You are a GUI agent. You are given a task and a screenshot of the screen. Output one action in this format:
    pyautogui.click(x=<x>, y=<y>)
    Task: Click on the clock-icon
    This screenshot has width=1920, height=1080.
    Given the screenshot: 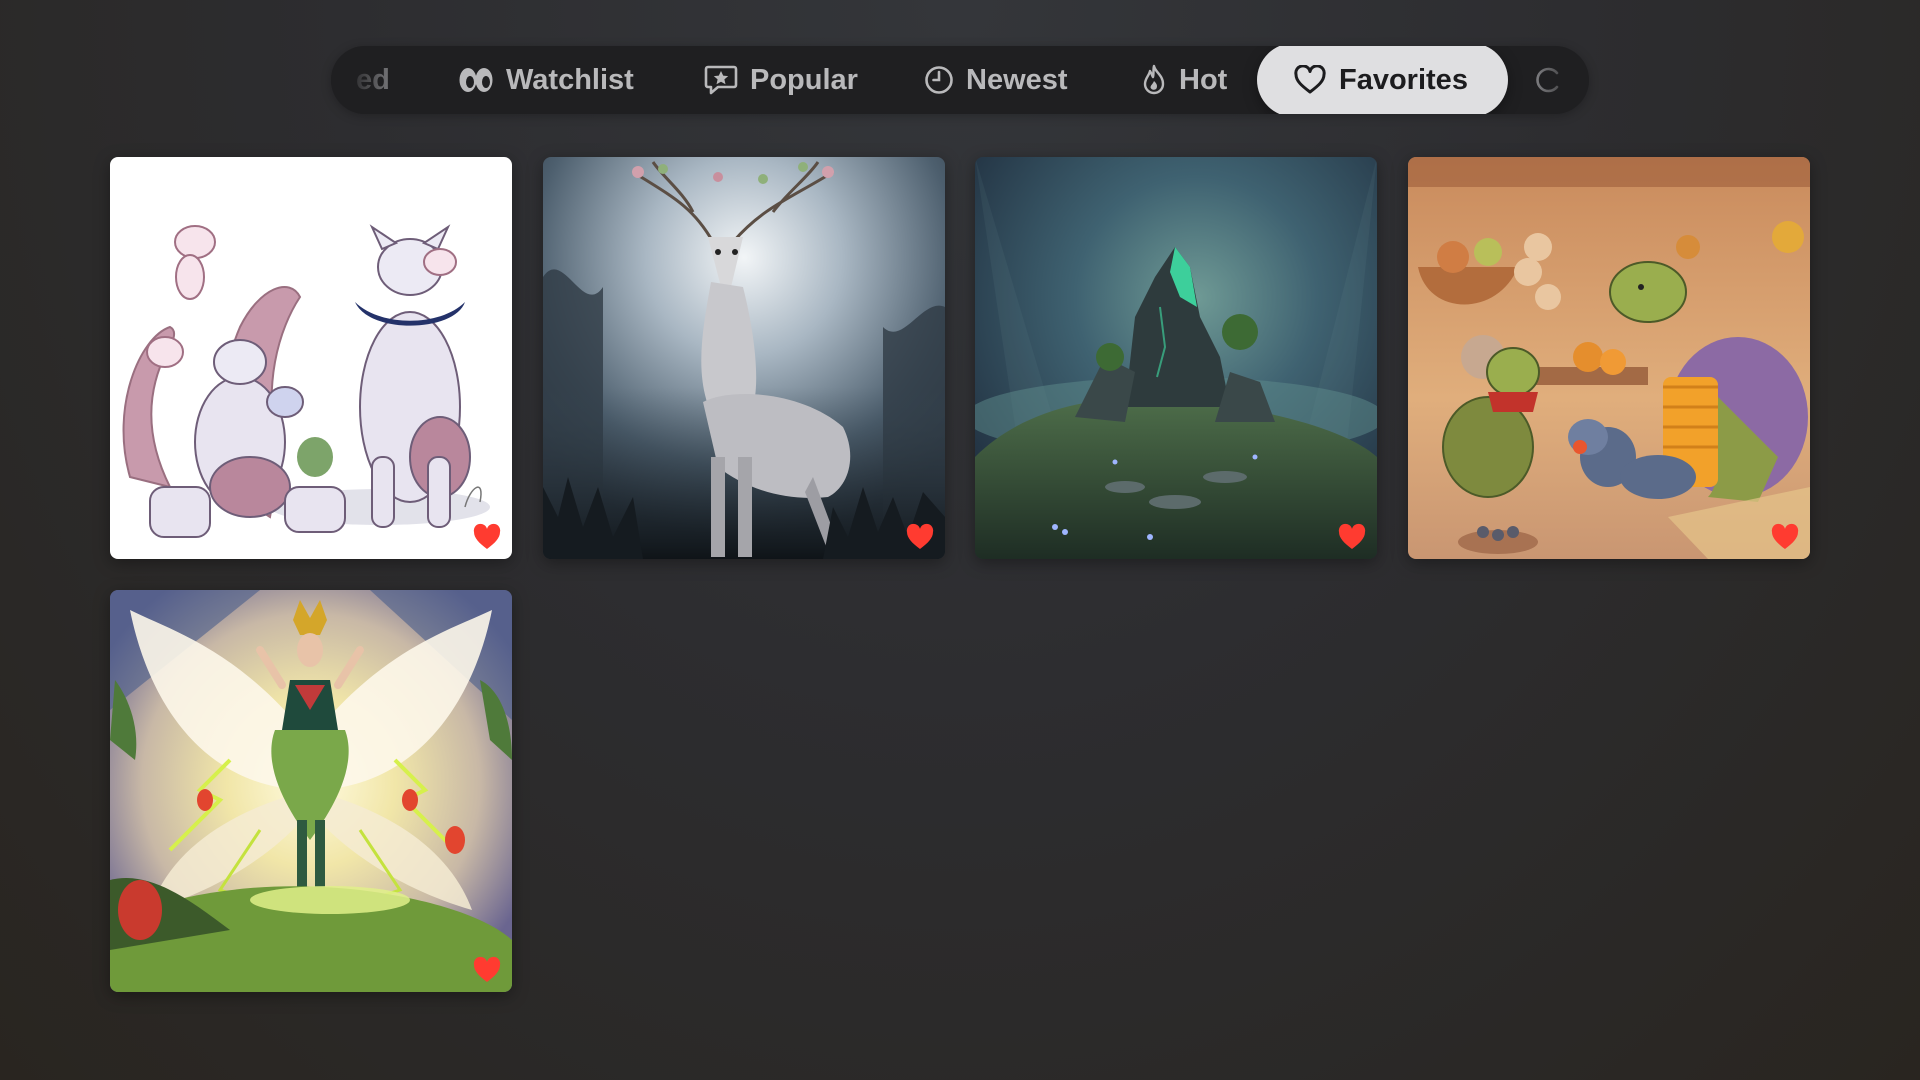 What is the action you would take?
    pyautogui.click(x=939, y=80)
    